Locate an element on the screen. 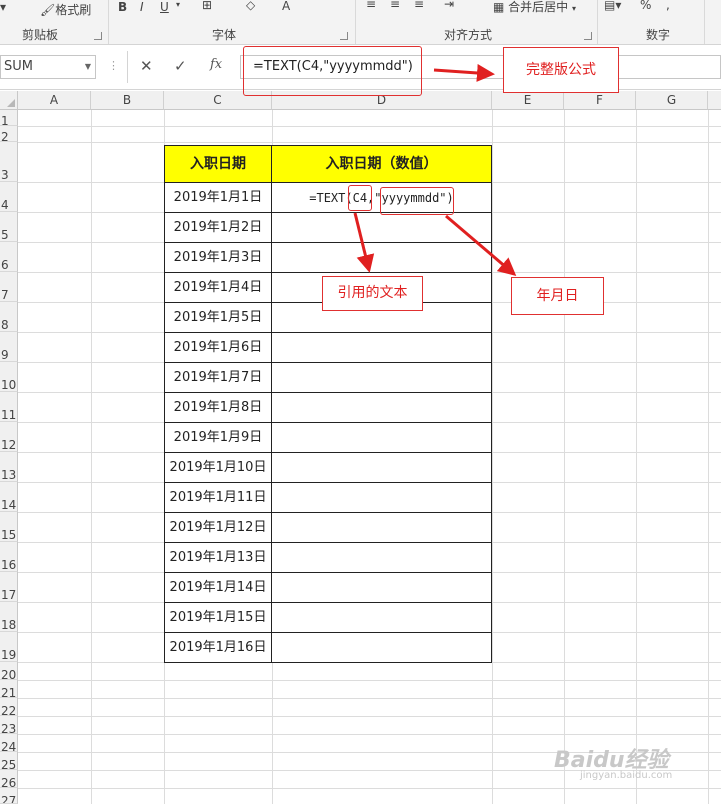 This screenshot has height=804, width=721. arrow-to-referenced-text is located at coordinates (364, 242).